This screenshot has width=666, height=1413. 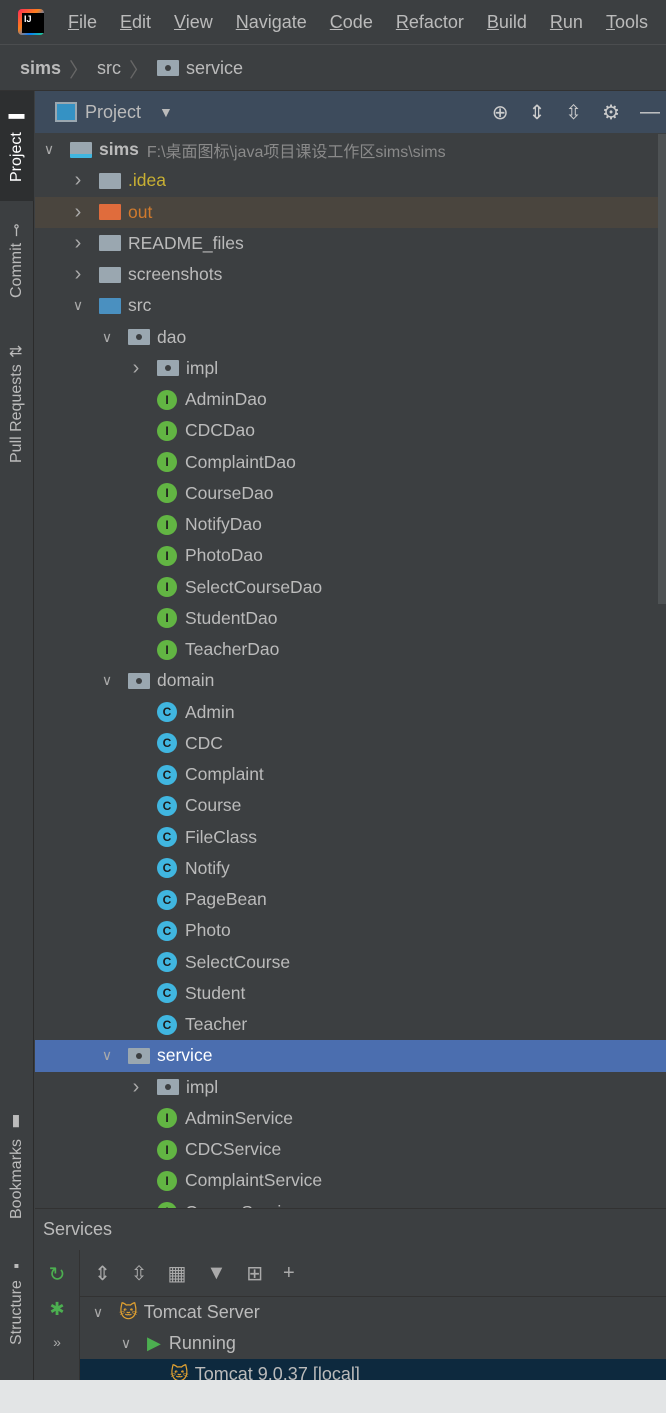 I want to click on service-item-tomcat: ∨ 🐱 Tomcat Server, so click(x=373, y=1312).